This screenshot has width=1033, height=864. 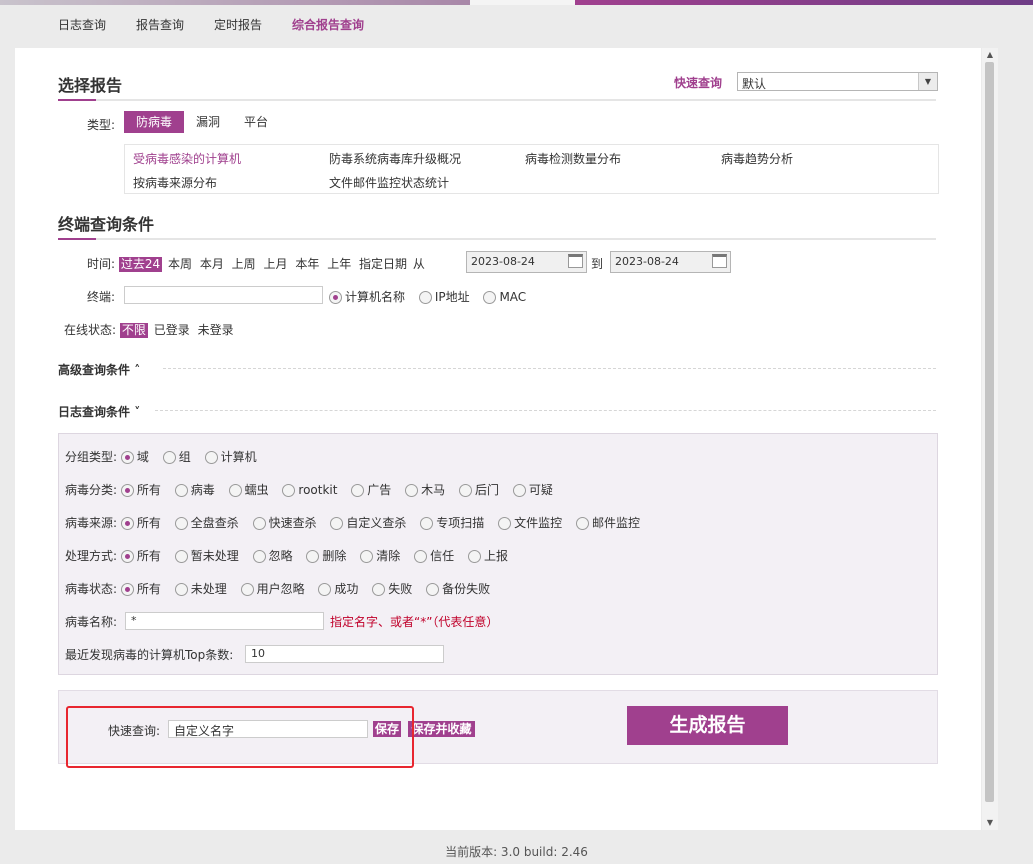 I want to click on log-conditions-toggle: 日志查询条件 ˅, so click(x=99, y=411).